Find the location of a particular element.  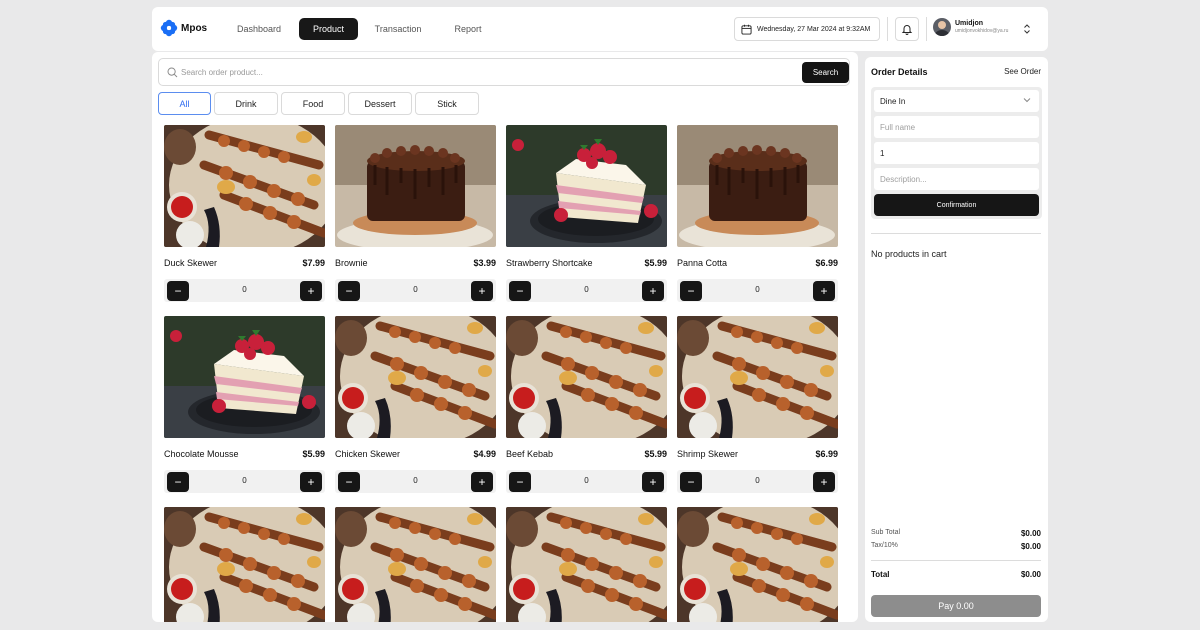

product-name: Brownie is located at coordinates (351, 263).